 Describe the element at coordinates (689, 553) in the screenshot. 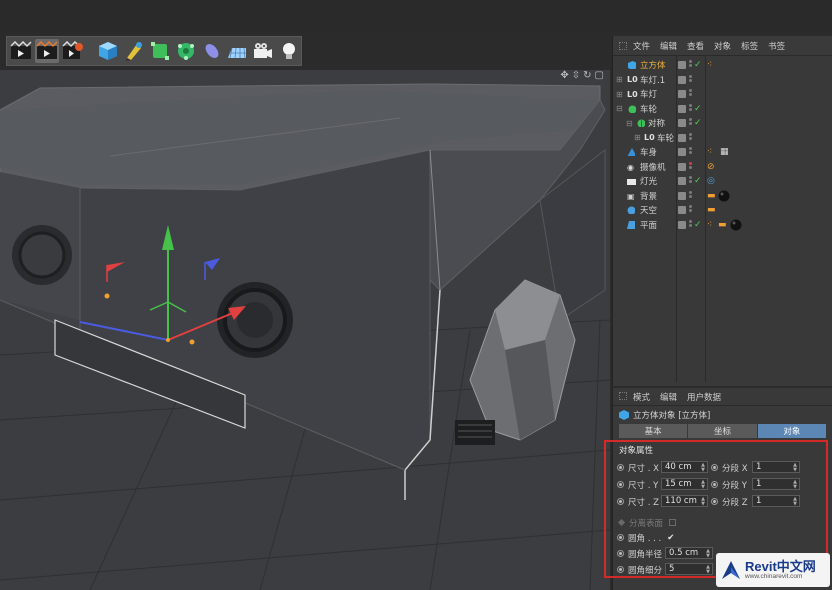

I see `fillet-radius-field: 0.5 cm ▲ ▼` at that location.